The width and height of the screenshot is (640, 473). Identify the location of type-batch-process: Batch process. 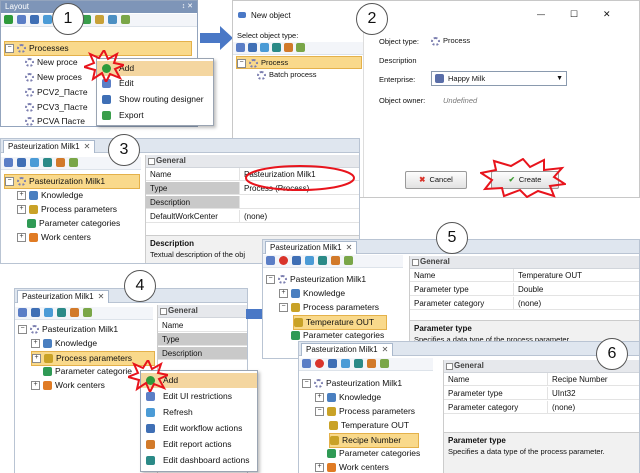
(287, 74).